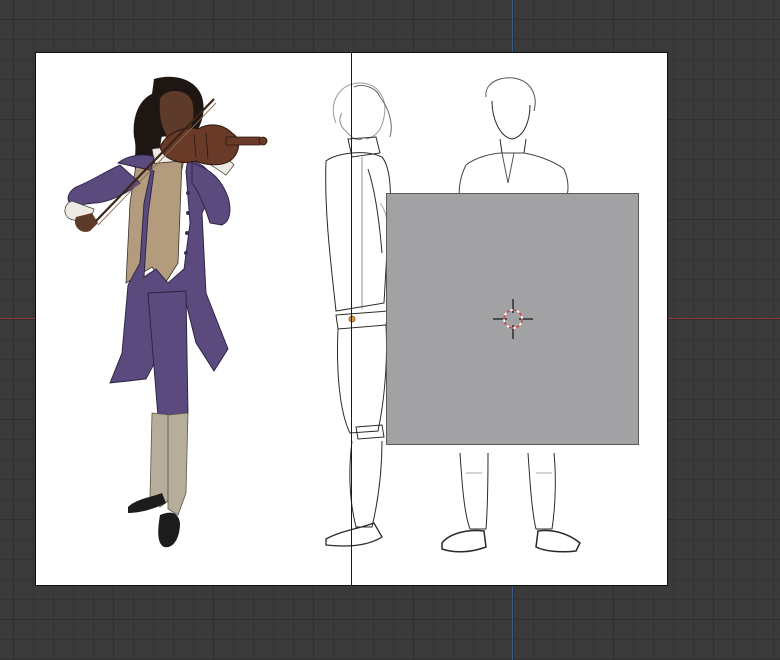 The height and width of the screenshot is (660, 780). Describe the element at coordinates (513, 319) in the screenshot. I see `3d-cursor-icon` at that location.